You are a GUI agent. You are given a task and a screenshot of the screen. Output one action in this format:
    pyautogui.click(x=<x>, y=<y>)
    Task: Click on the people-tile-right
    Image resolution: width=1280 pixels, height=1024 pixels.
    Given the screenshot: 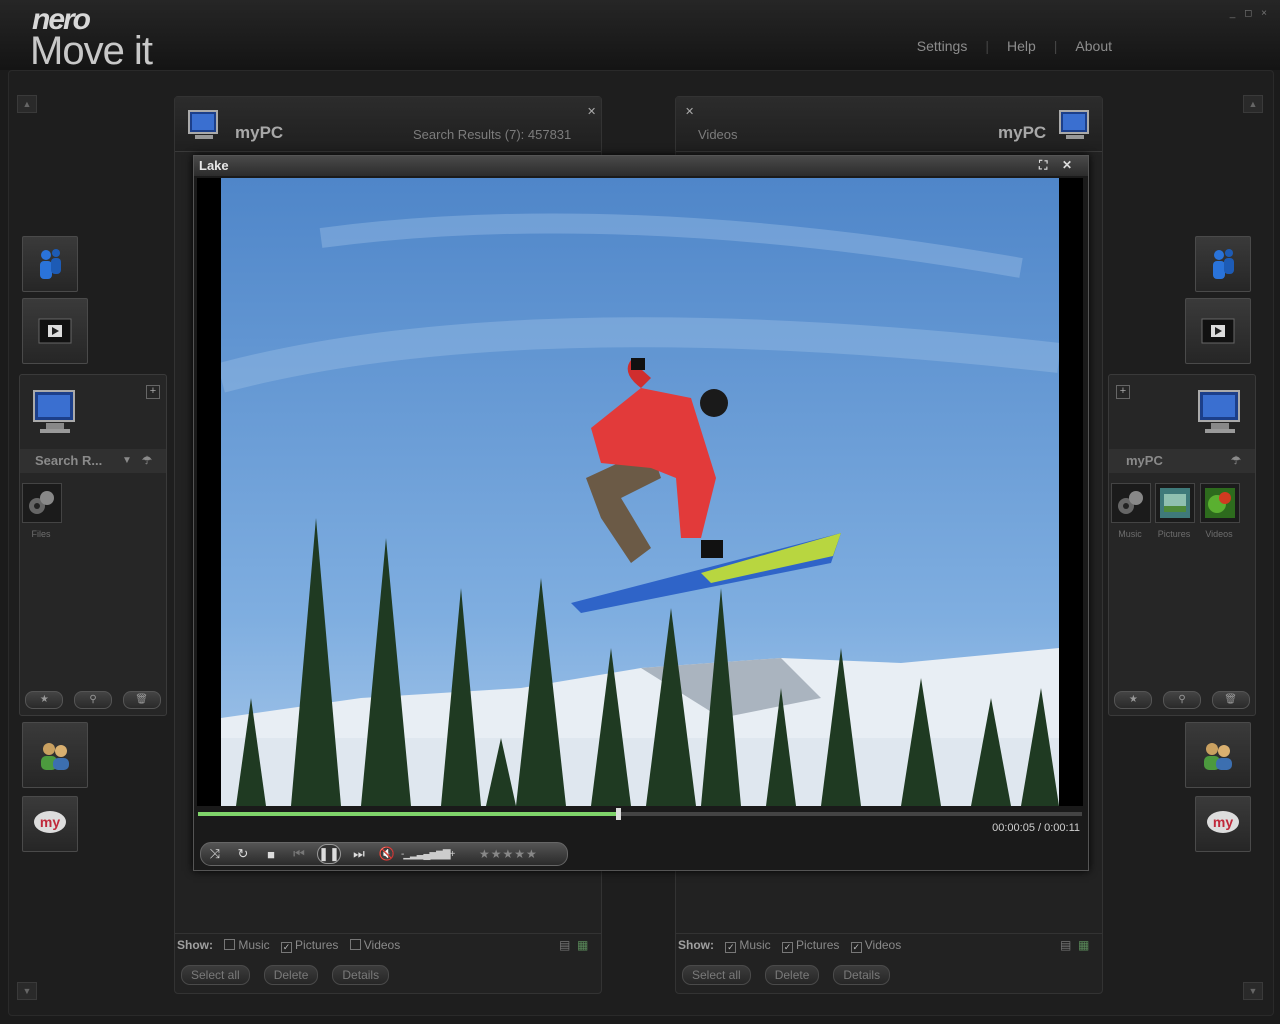 What is the action you would take?
    pyautogui.click(x=1223, y=264)
    